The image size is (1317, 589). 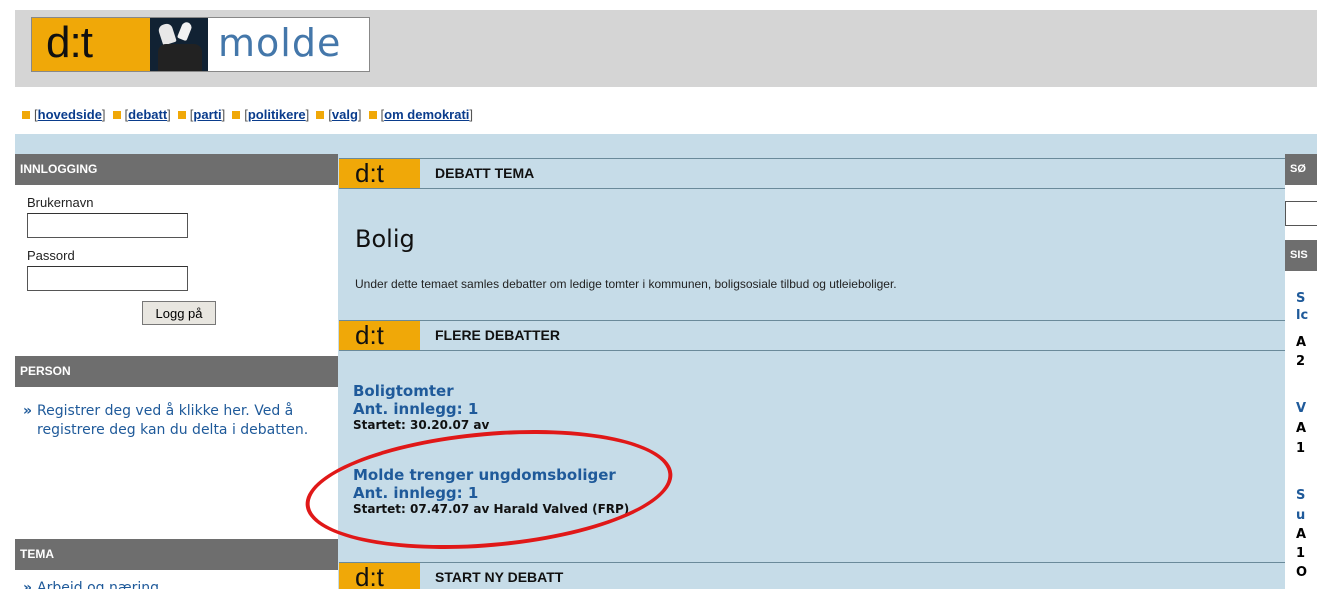 I want to click on logo-mark: d:t, so click(x=91, y=44).